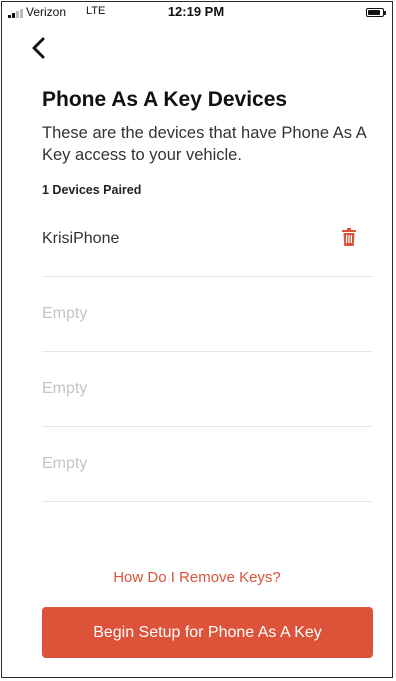 The height and width of the screenshot is (681, 396). What do you see at coordinates (38, 48) in the screenshot?
I see `chevron-left-icon` at bounding box center [38, 48].